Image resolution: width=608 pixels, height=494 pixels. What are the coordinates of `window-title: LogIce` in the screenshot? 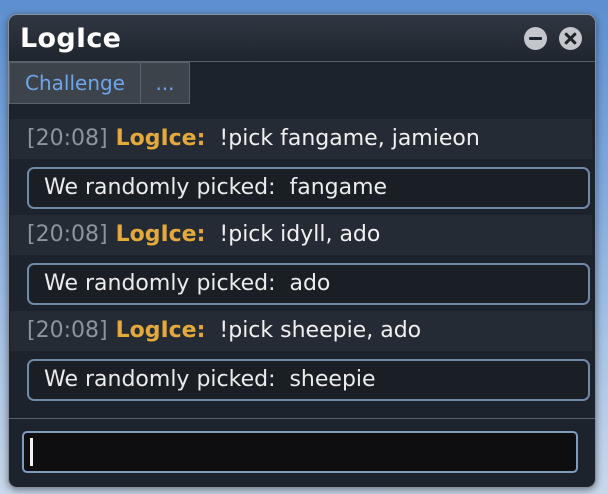 It's located at (71, 38).